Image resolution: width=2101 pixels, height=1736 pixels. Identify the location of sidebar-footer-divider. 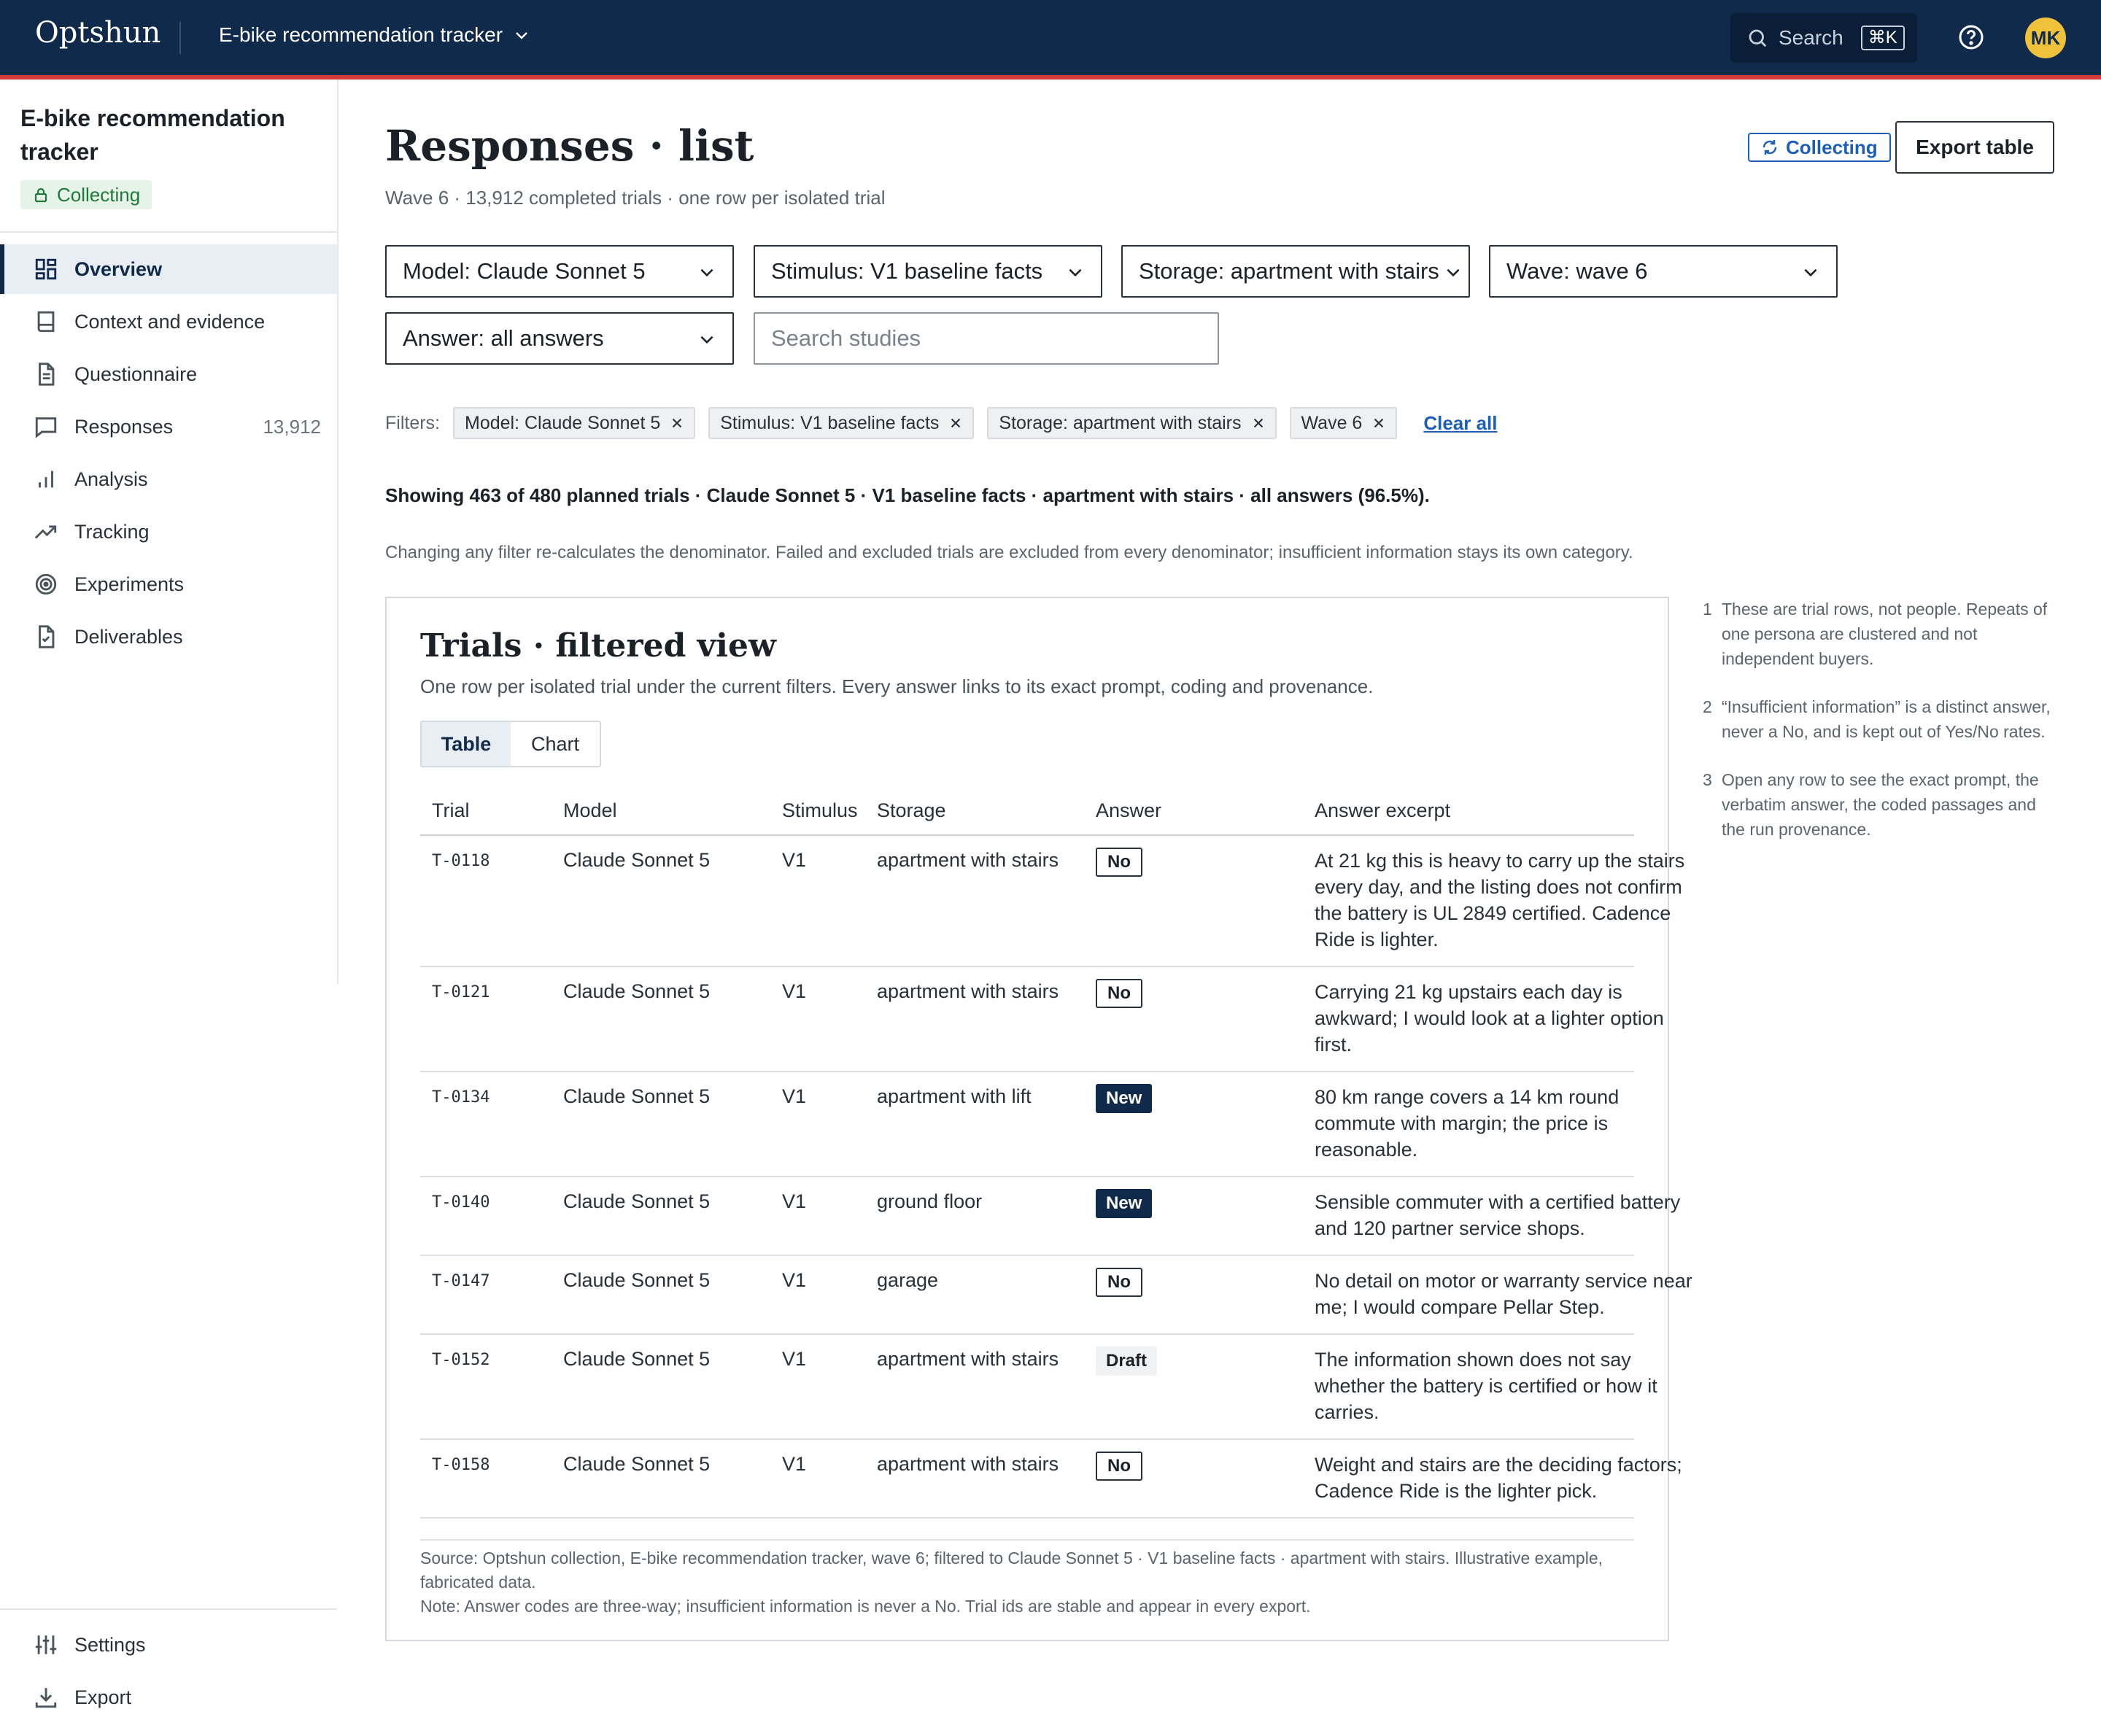
(168, 1609).